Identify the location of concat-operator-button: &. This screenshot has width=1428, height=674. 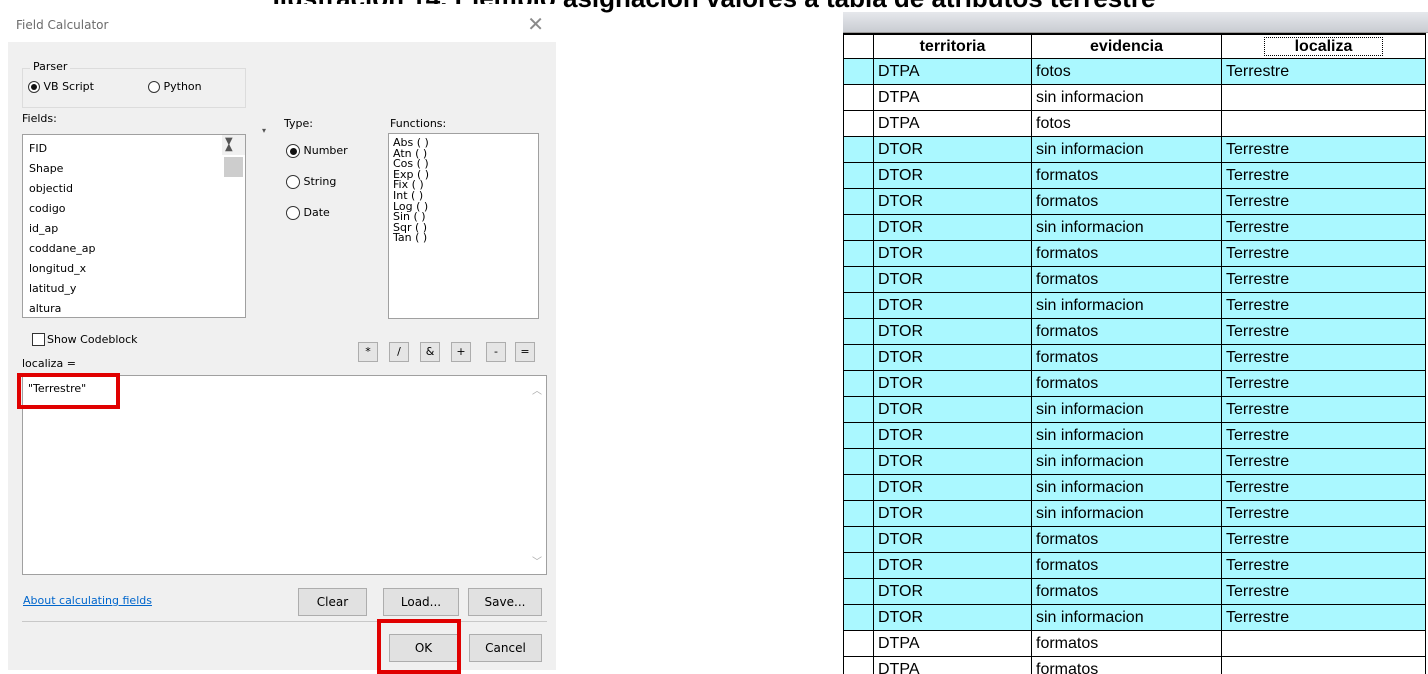
(430, 352).